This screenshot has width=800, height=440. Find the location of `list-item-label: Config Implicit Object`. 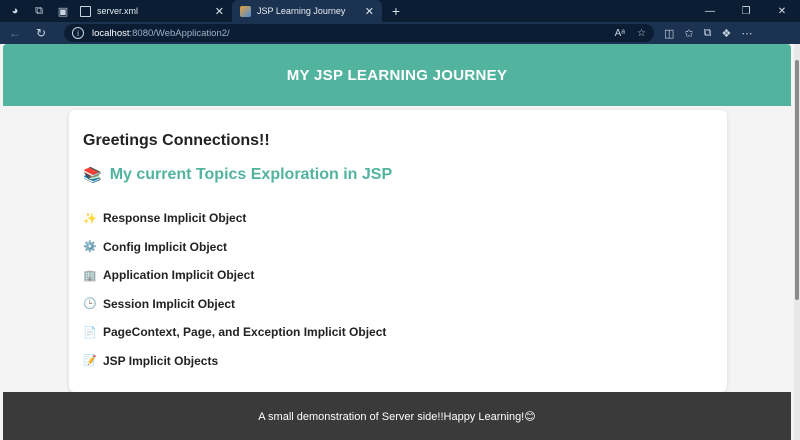

list-item-label: Config Implicit Object is located at coordinates (165, 246).